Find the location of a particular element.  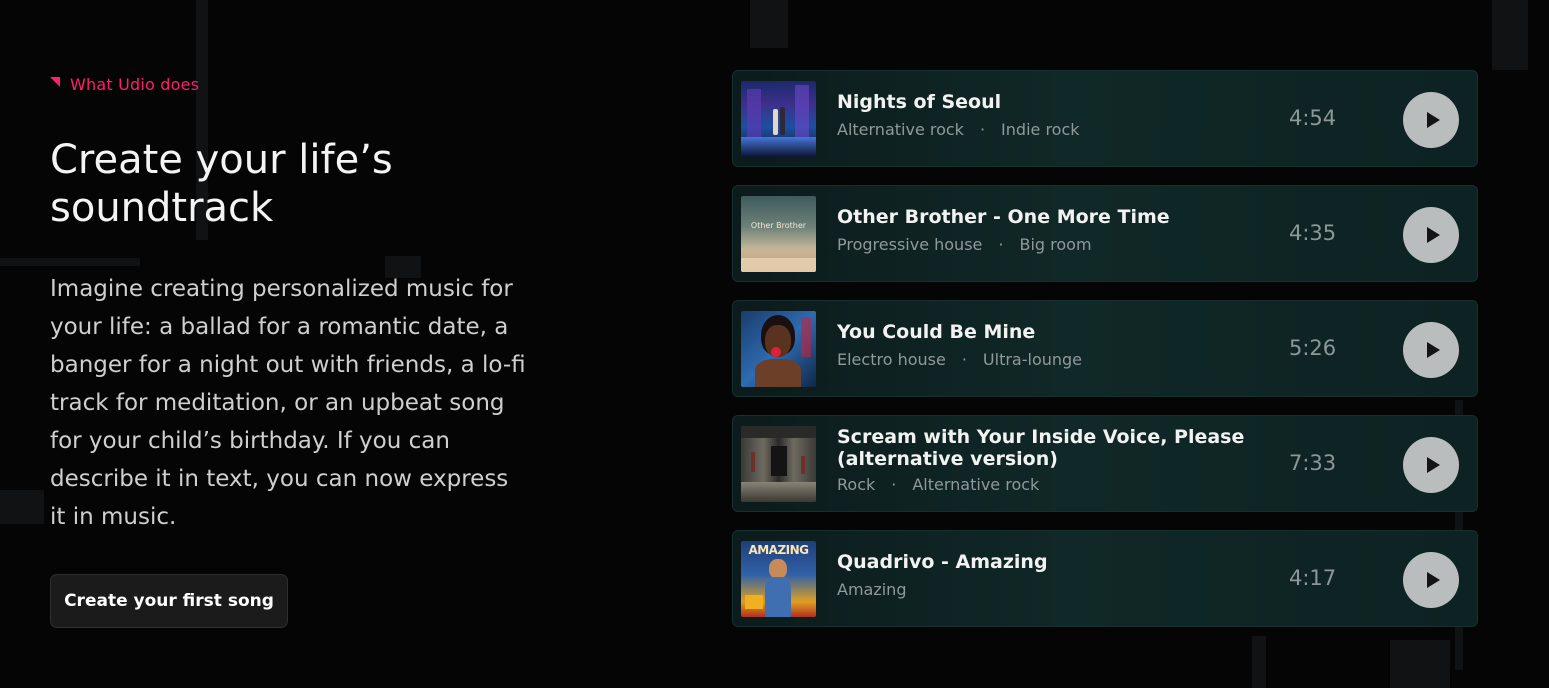

cover-text: AMAZING is located at coordinates (778, 550).